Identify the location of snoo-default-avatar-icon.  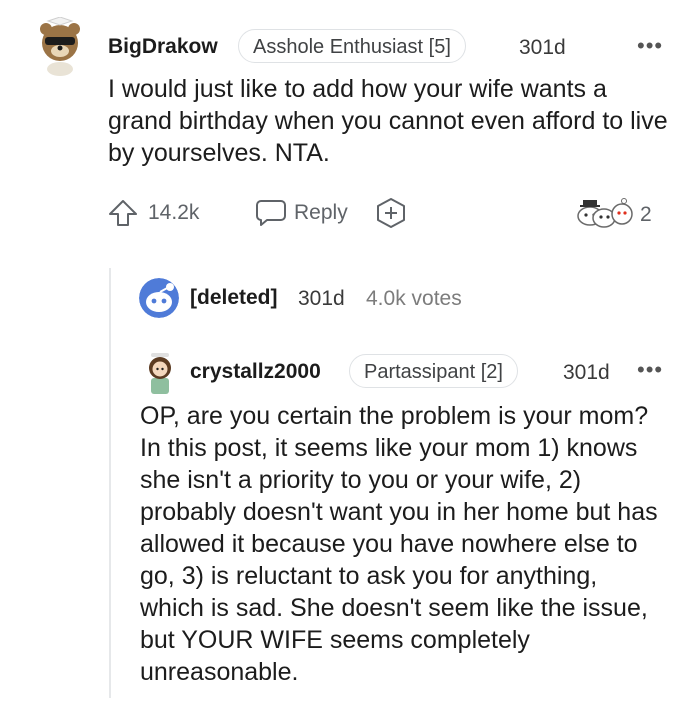
(159, 298).